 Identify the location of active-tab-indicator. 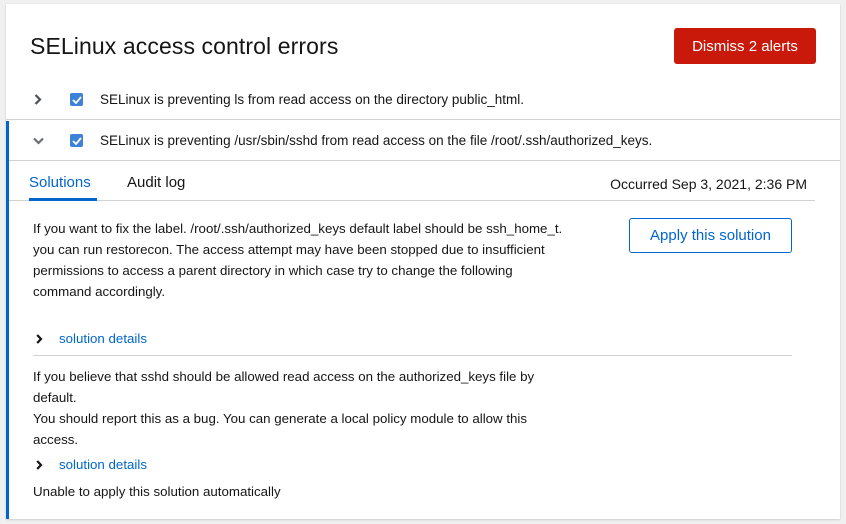
(63, 199).